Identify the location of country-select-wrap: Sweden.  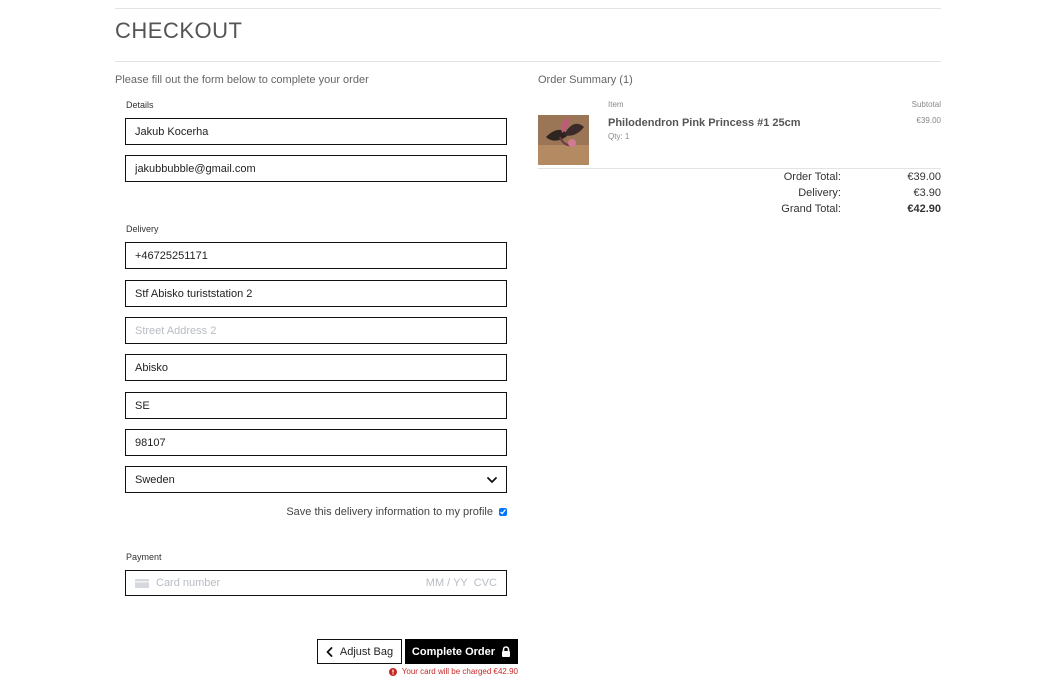
(316, 479).